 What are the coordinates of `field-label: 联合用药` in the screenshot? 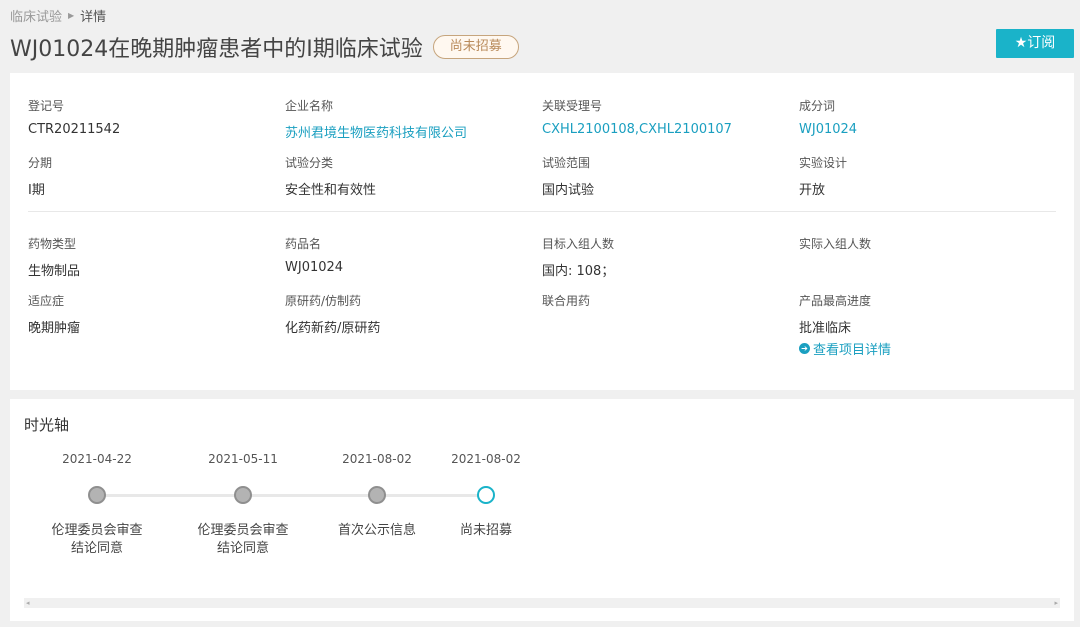 It's located at (566, 301).